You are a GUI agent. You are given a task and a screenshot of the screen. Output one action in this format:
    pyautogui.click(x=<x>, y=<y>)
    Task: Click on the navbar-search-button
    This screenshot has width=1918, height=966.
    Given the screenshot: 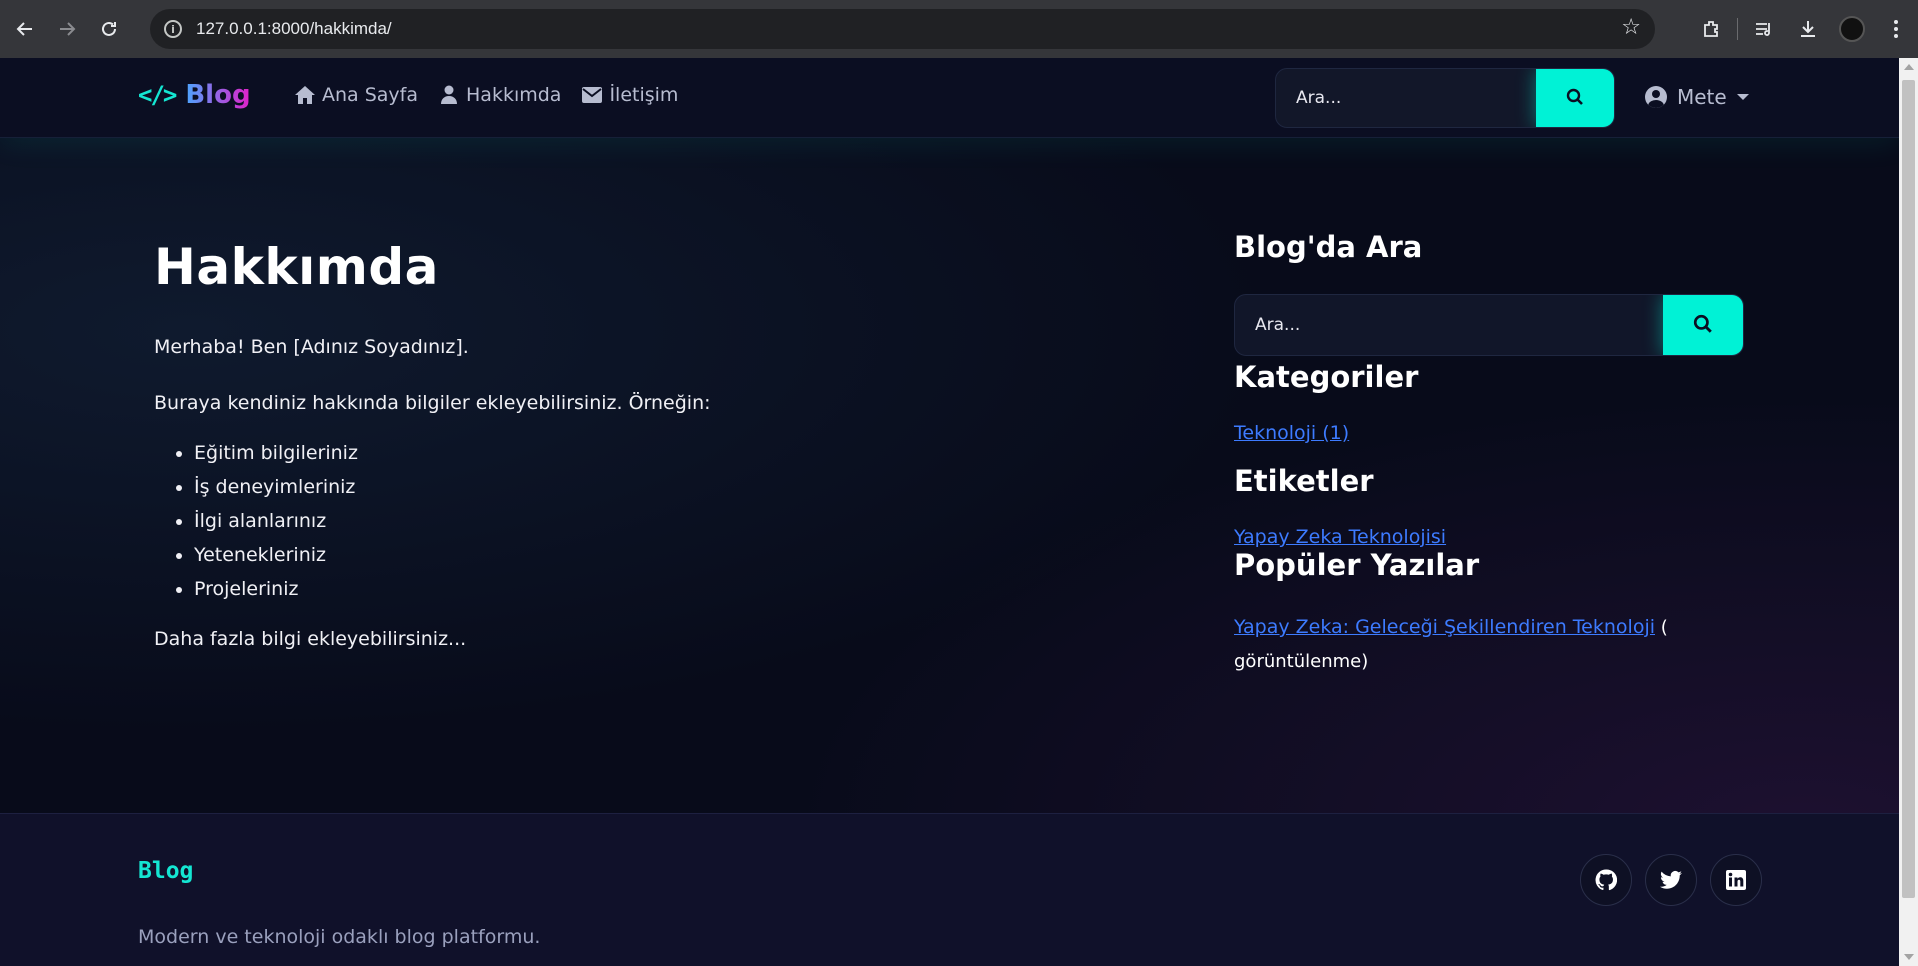 What is the action you would take?
    pyautogui.click(x=1575, y=98)
    